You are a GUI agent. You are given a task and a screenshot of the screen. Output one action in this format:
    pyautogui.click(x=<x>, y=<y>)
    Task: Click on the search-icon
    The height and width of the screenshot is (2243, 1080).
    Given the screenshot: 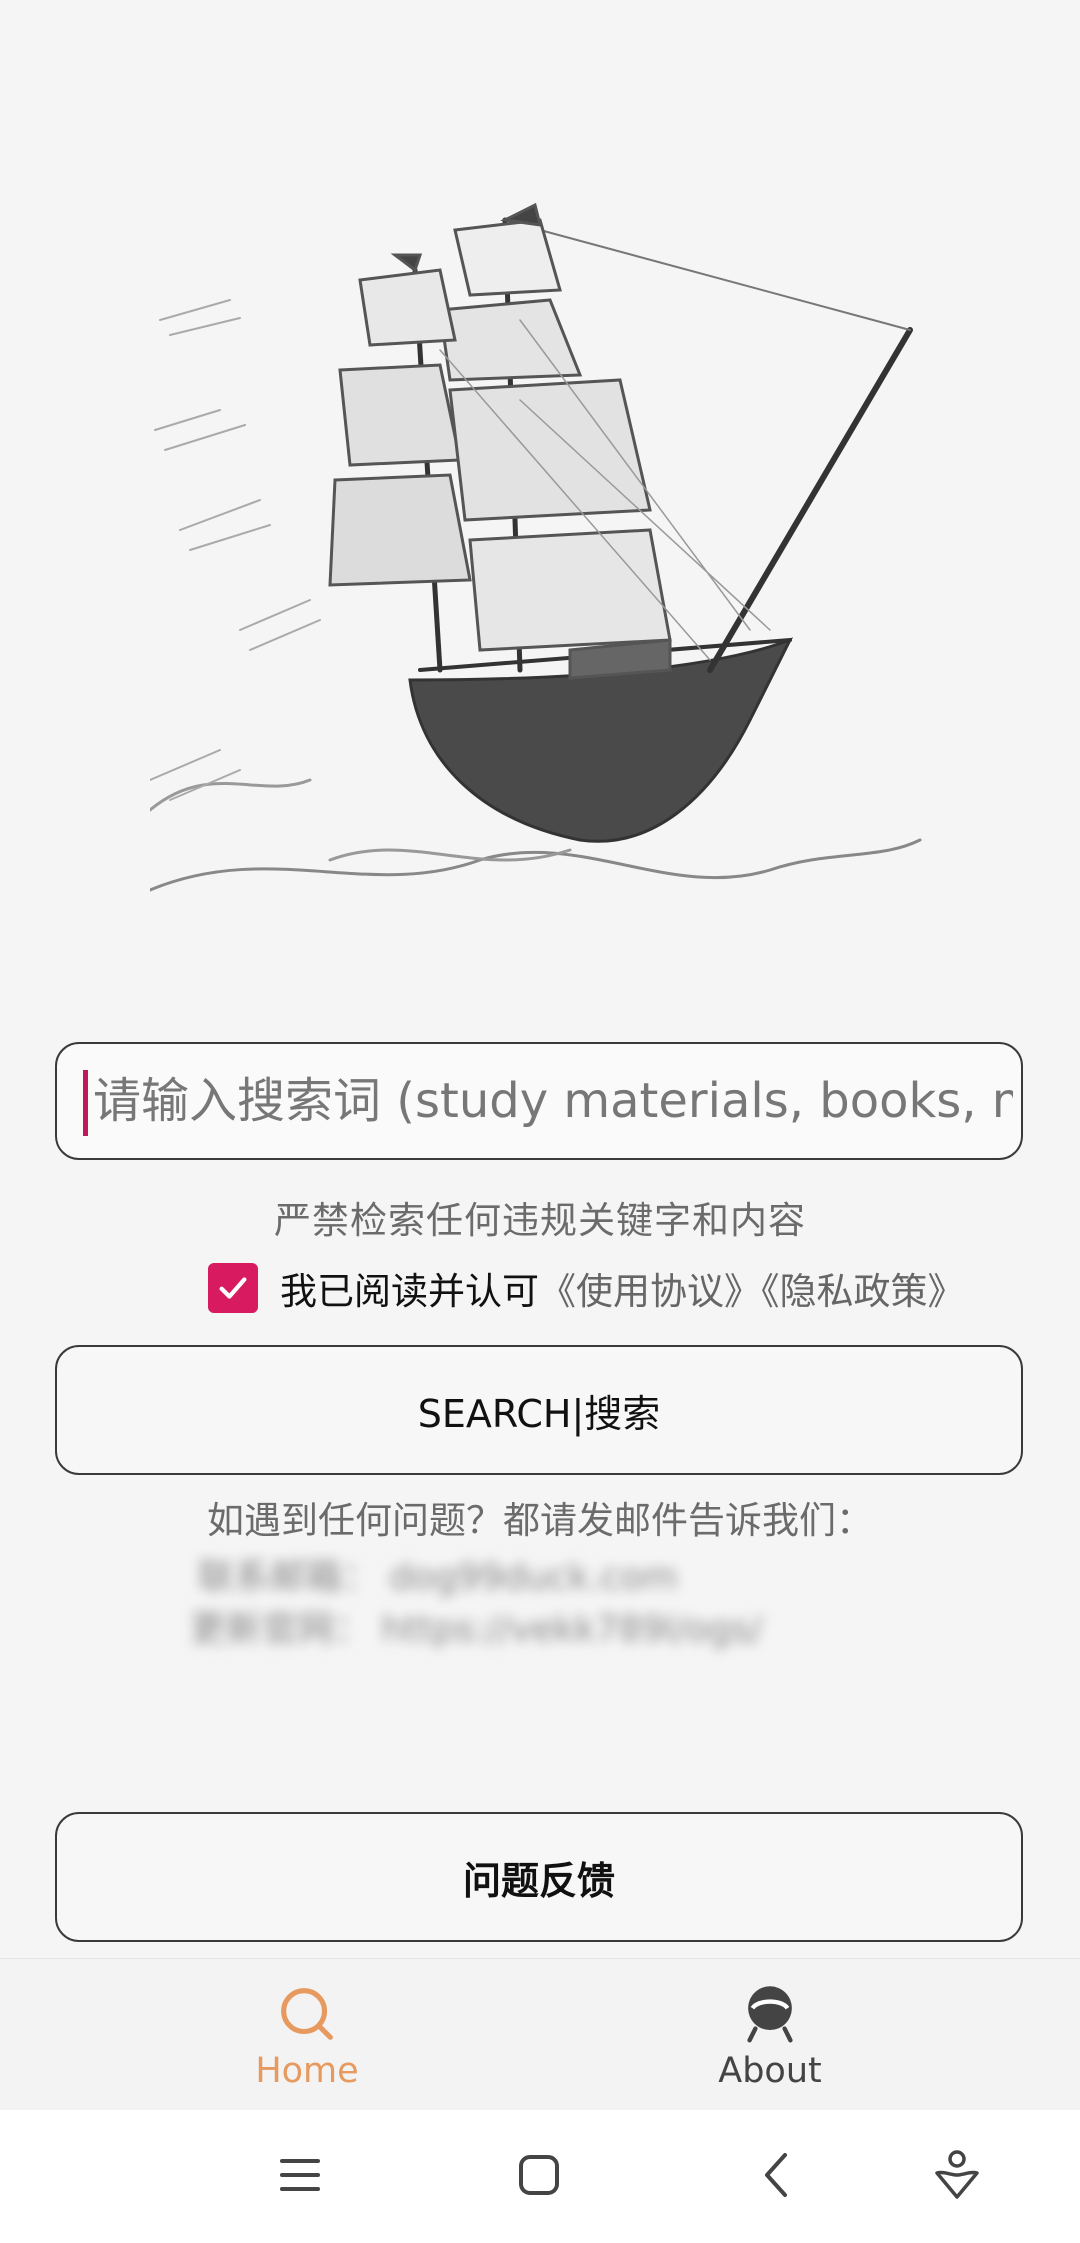 What is the action you would take?
    pyautogui.click(x=307, y=2014)
    